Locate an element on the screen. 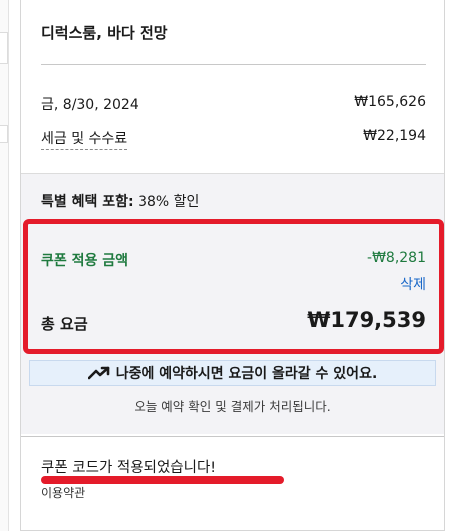 This screenshot has width=463, height=531. coupon-applied-message: 쿠폰 코드가 적용되었습니다! is located at coordinates (129, 468).